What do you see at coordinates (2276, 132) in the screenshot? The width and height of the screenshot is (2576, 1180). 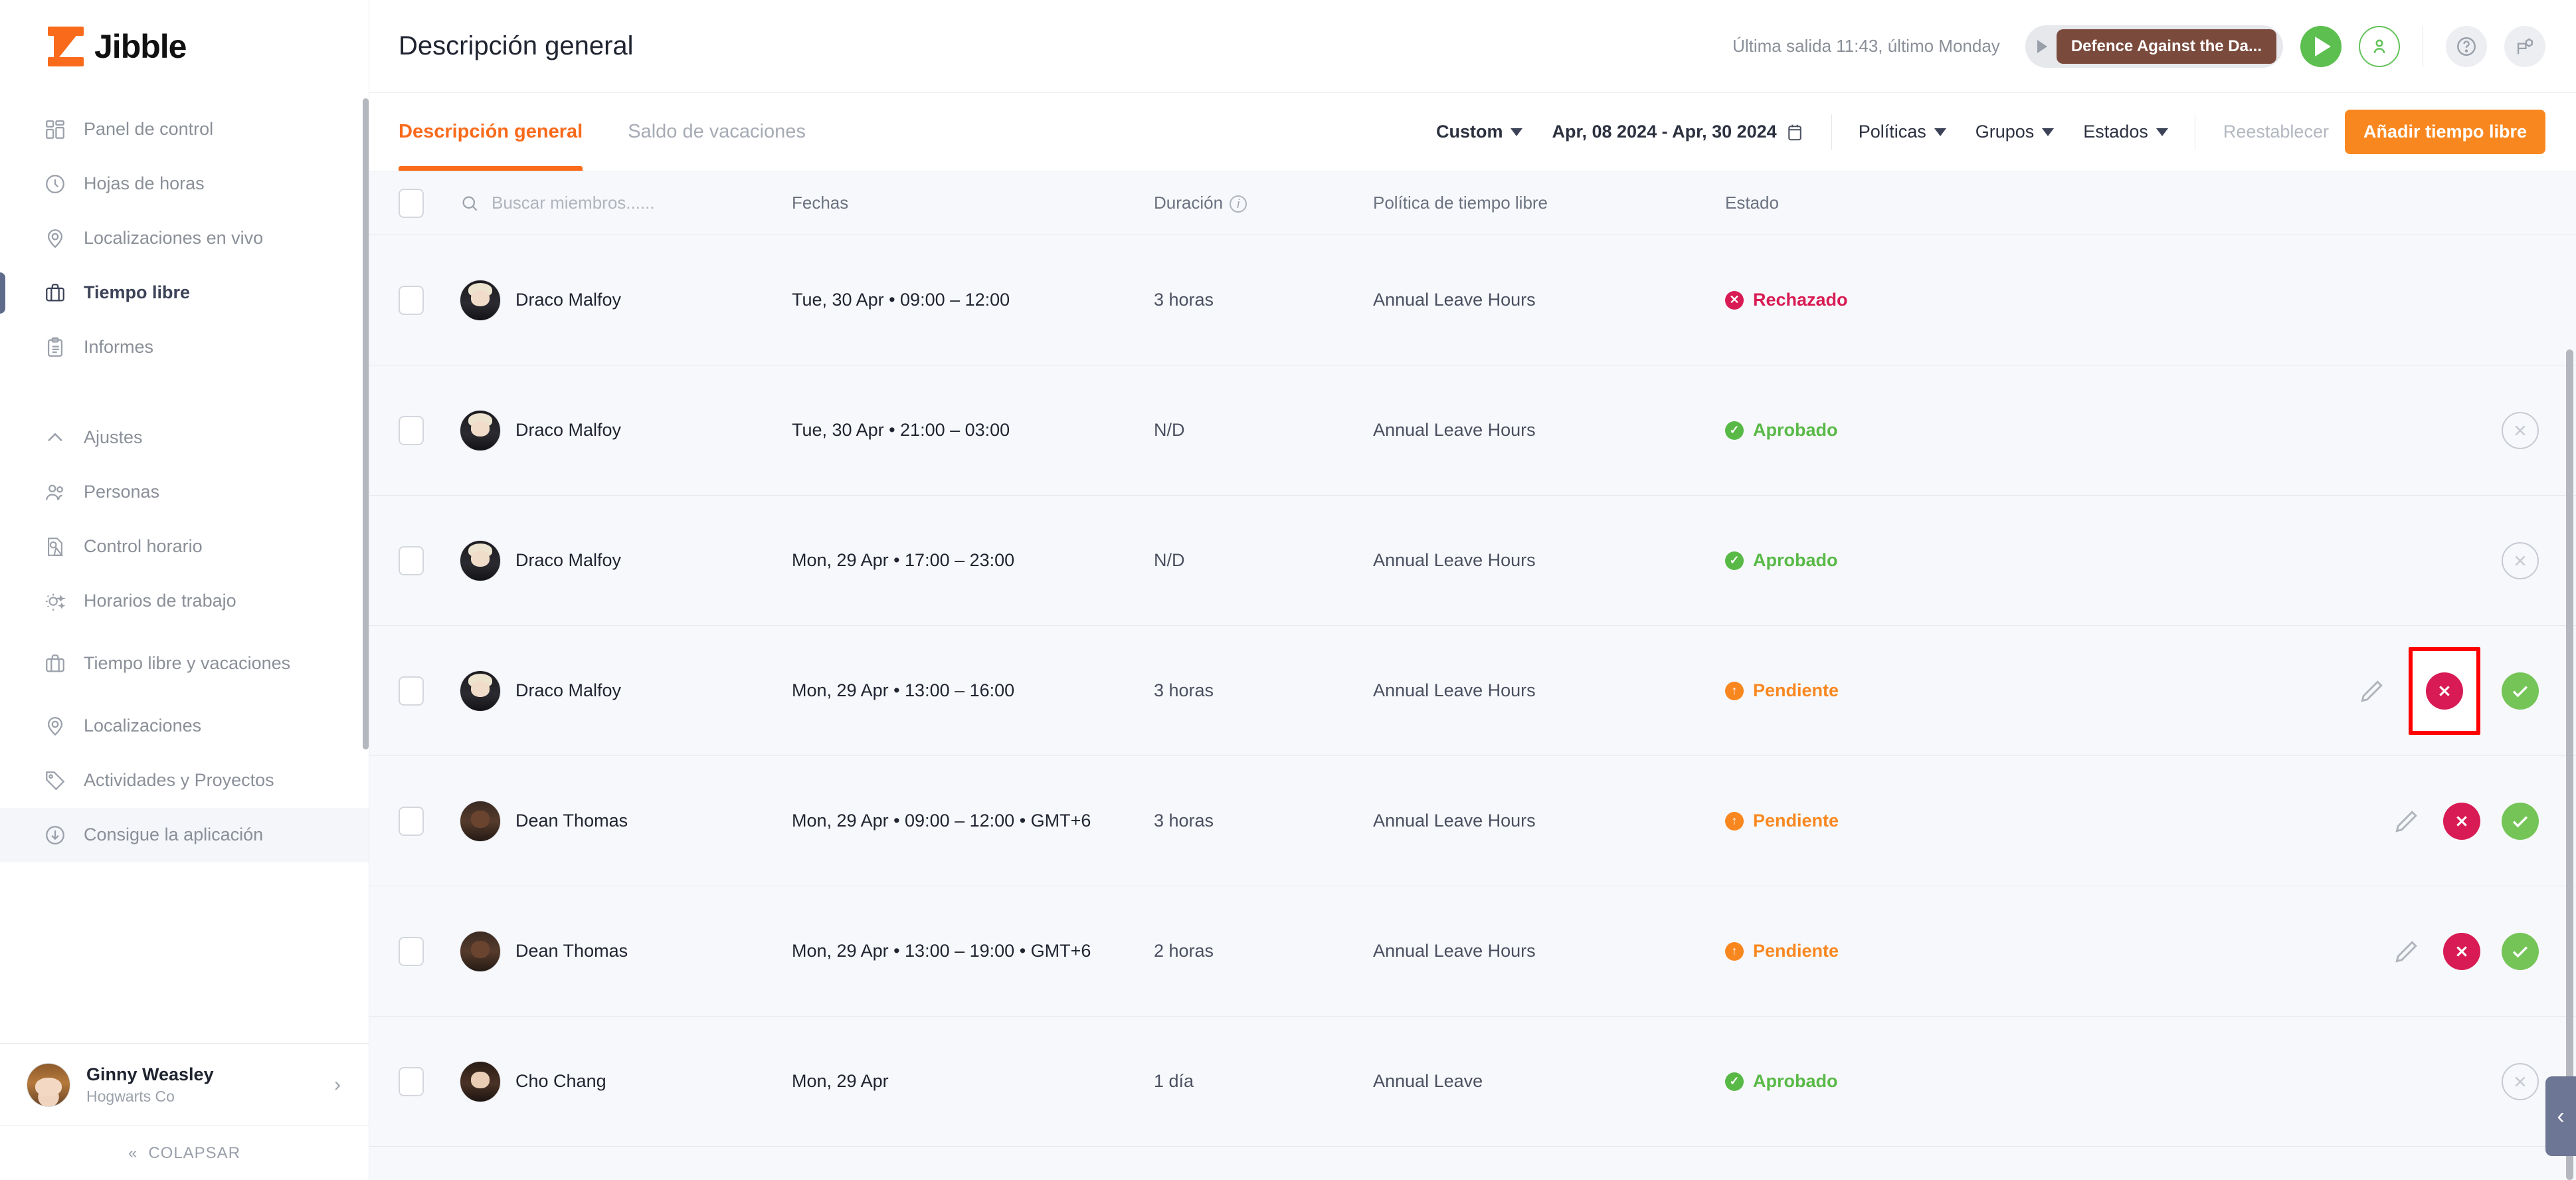 I see `reset-filters-button: Reestablecer` at bounding box center [2276, 132].